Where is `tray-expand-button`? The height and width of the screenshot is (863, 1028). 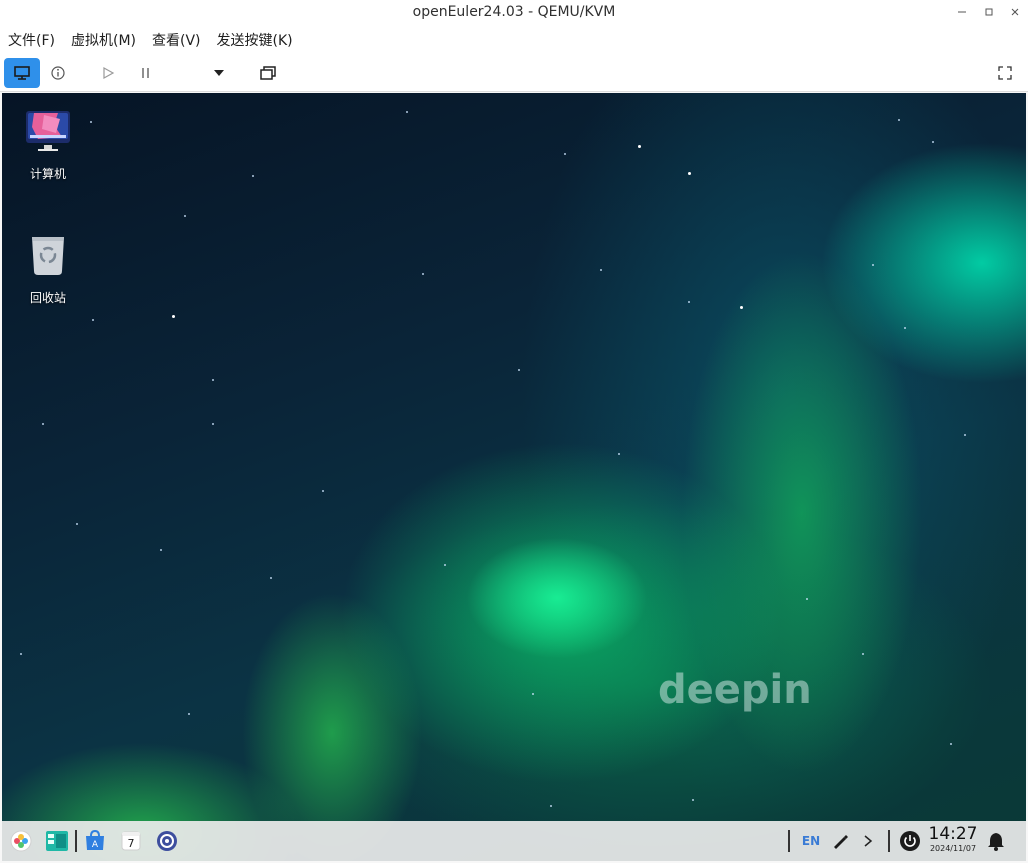
tray-expand-button is located at coordinates (868, 841).